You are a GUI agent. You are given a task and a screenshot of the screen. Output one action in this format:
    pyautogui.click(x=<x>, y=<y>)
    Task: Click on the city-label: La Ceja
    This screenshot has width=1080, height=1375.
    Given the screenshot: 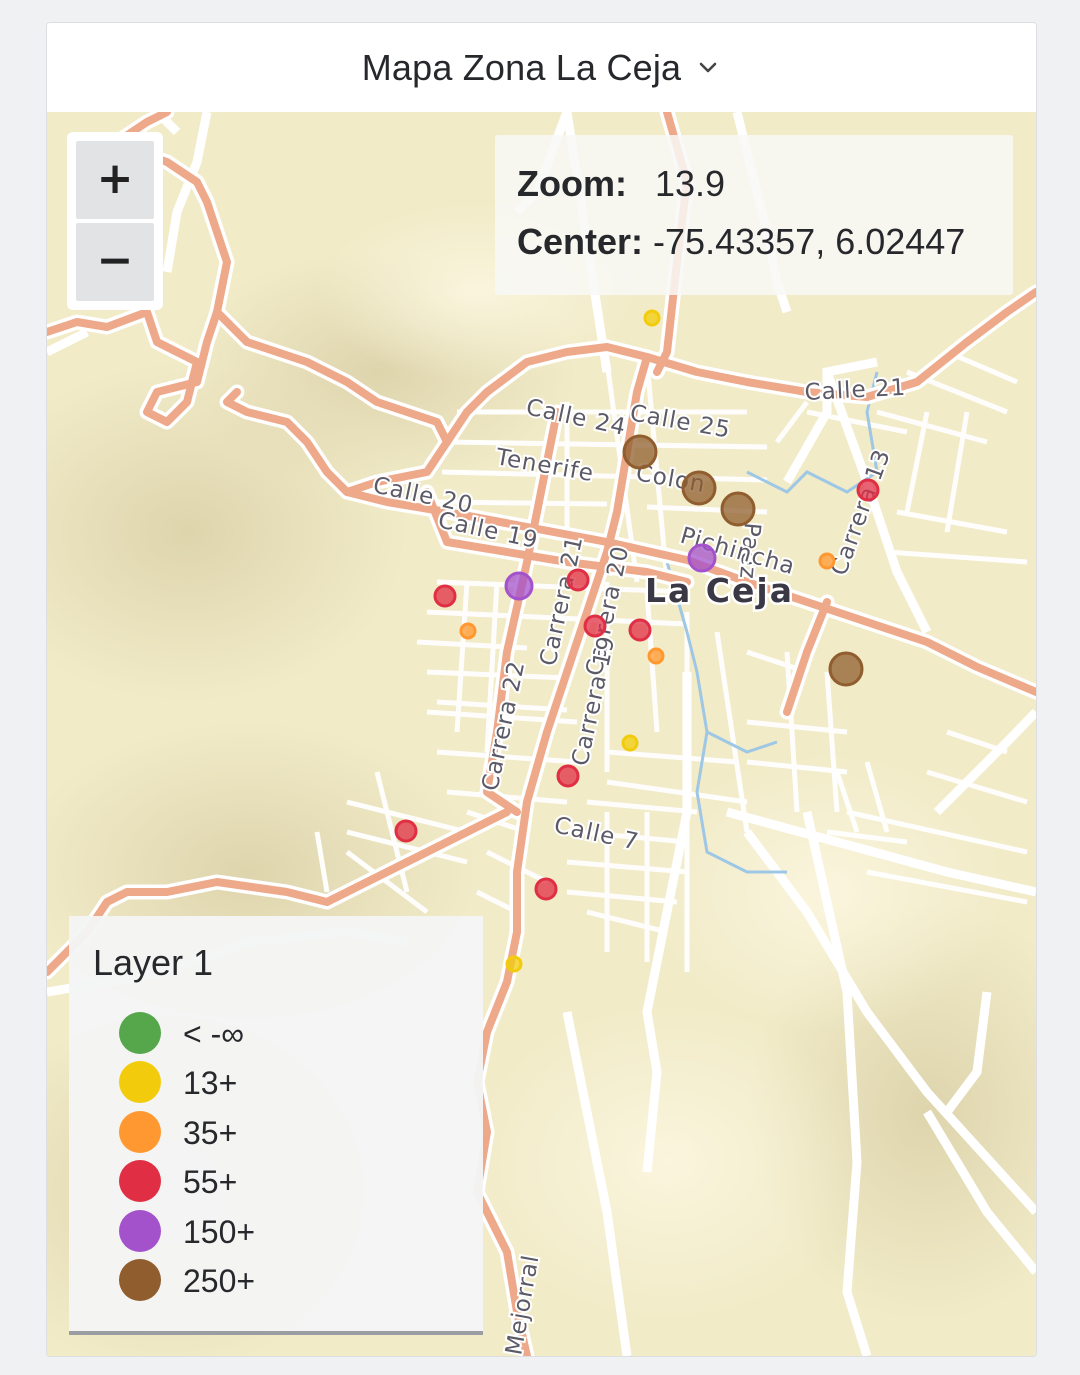 What is the action you would take?
    pyautogui.click(x=719, y=590)
    